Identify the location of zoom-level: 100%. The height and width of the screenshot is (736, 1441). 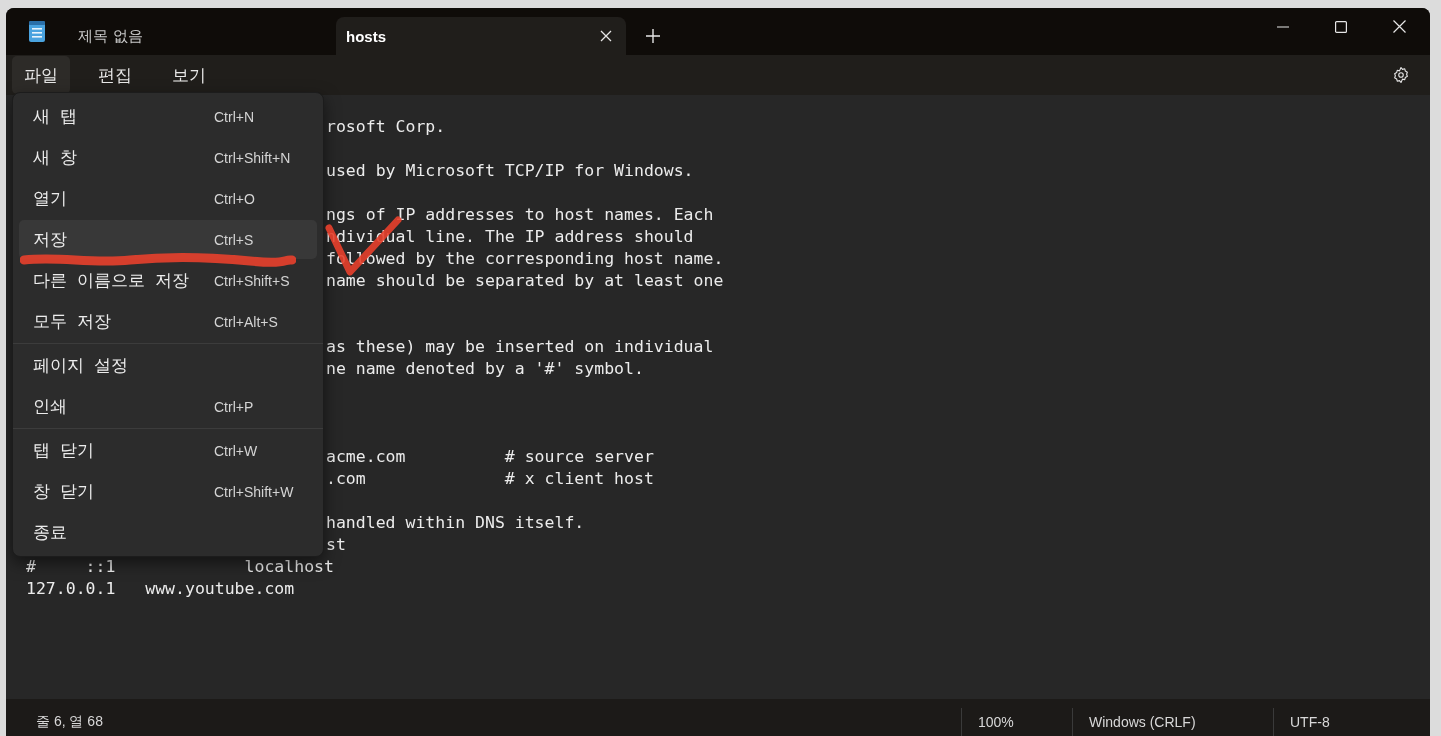
(1016, 721).